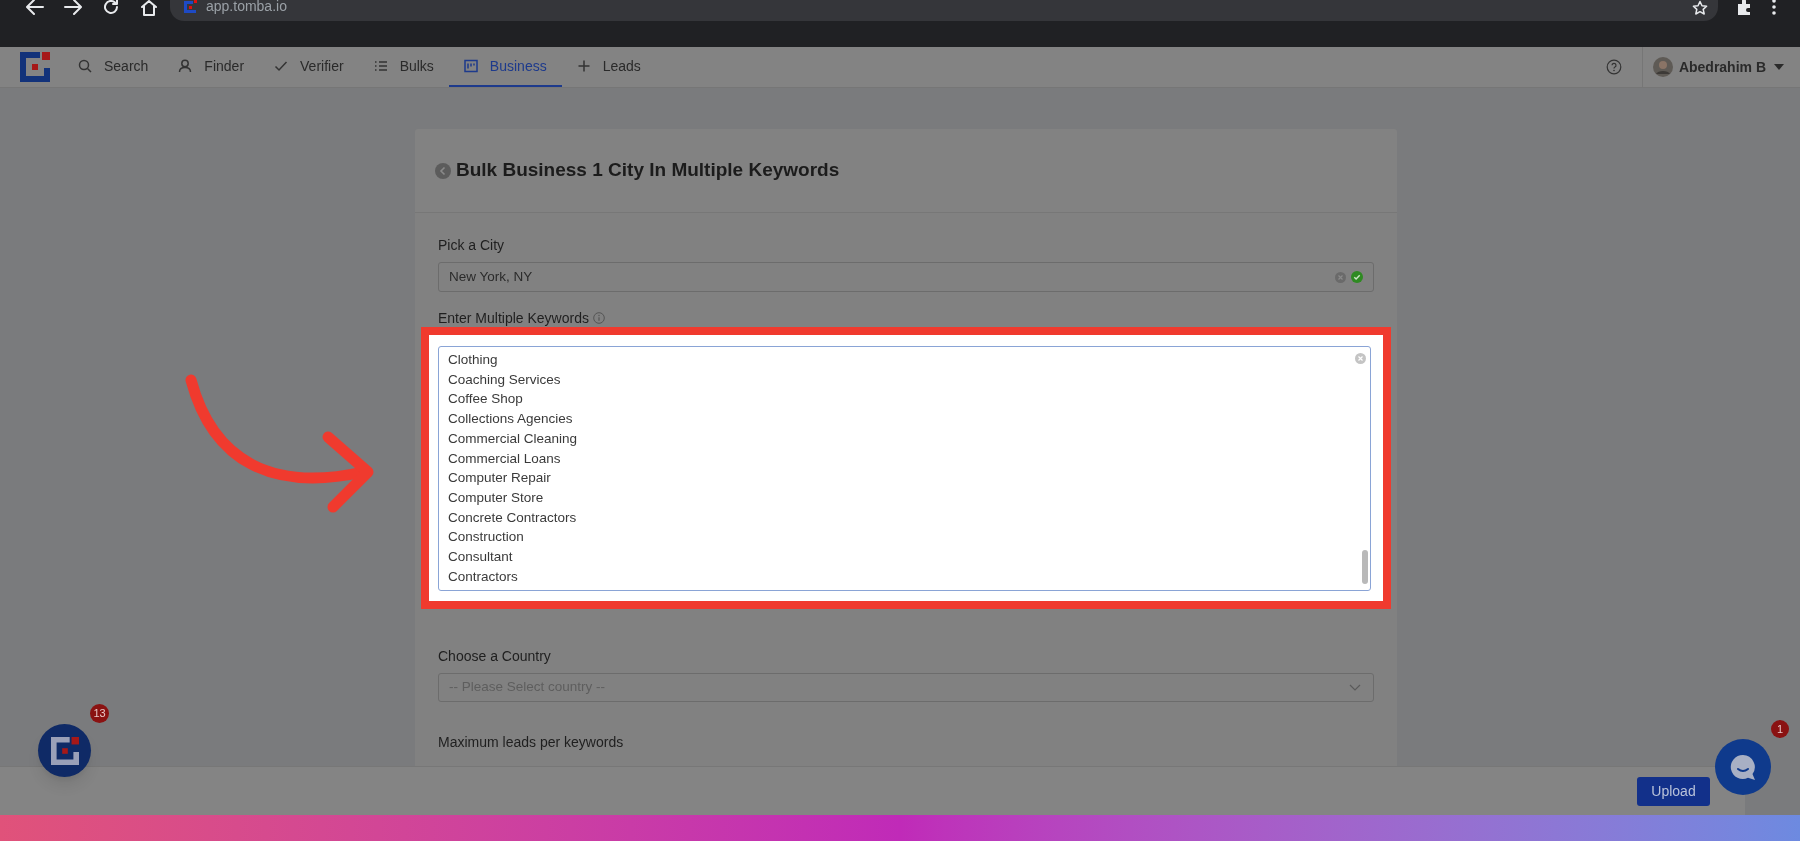 This screenshot has width=1800, height=841. I want to click on keyword-line: Construction, so click(486, 537).